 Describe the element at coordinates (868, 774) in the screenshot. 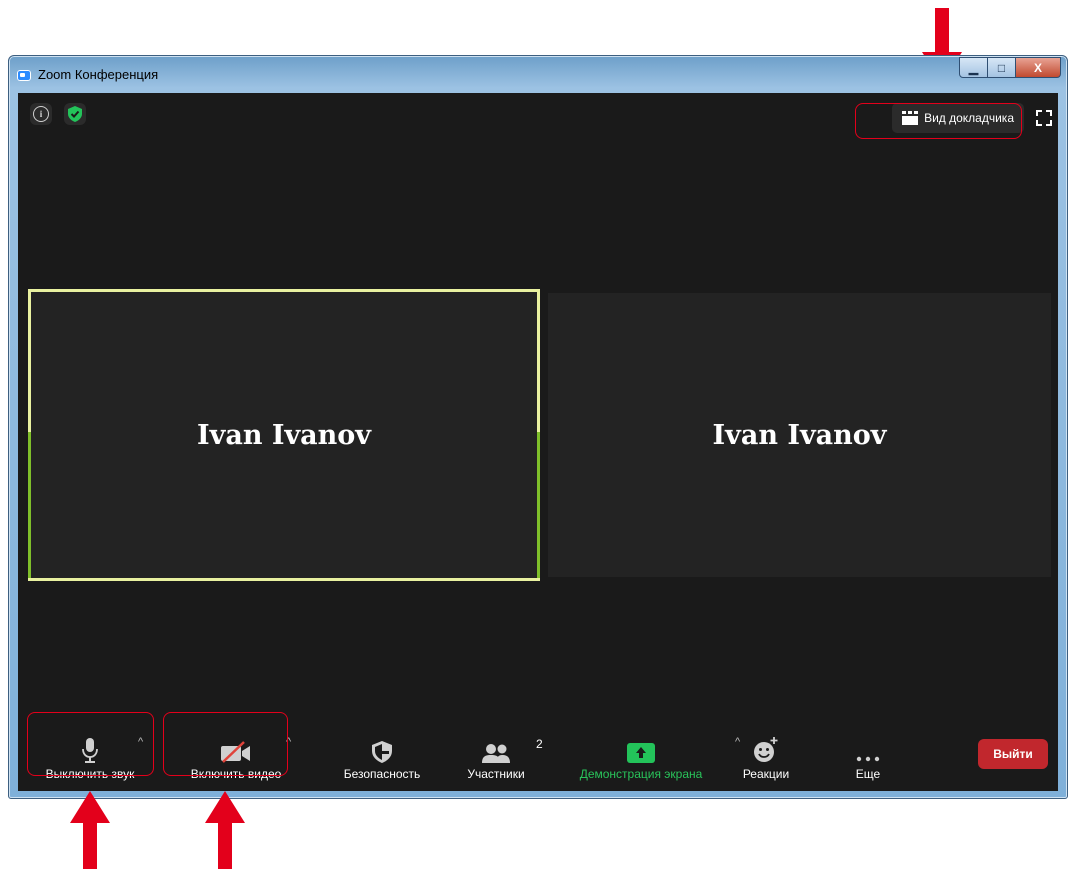

I see `more-label: Еще` at that location.